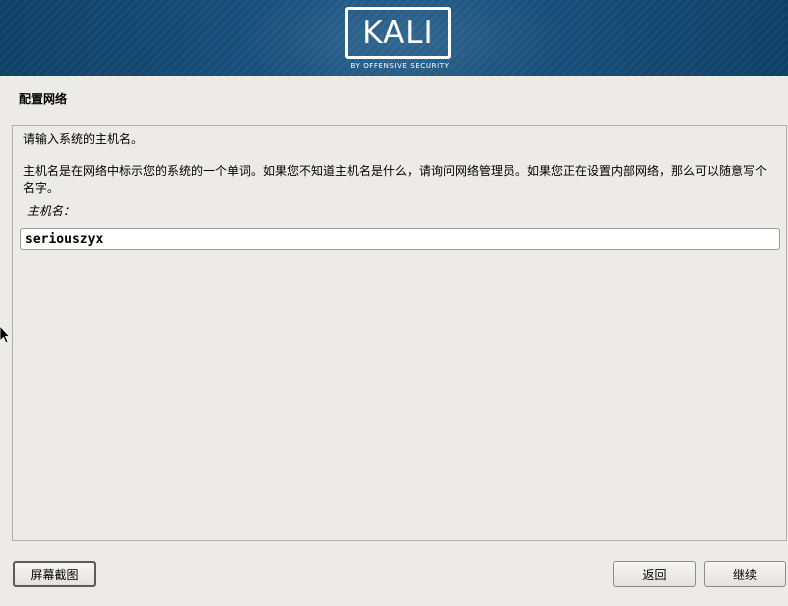  I want to click on back-button: 返回, so click(654, 574).